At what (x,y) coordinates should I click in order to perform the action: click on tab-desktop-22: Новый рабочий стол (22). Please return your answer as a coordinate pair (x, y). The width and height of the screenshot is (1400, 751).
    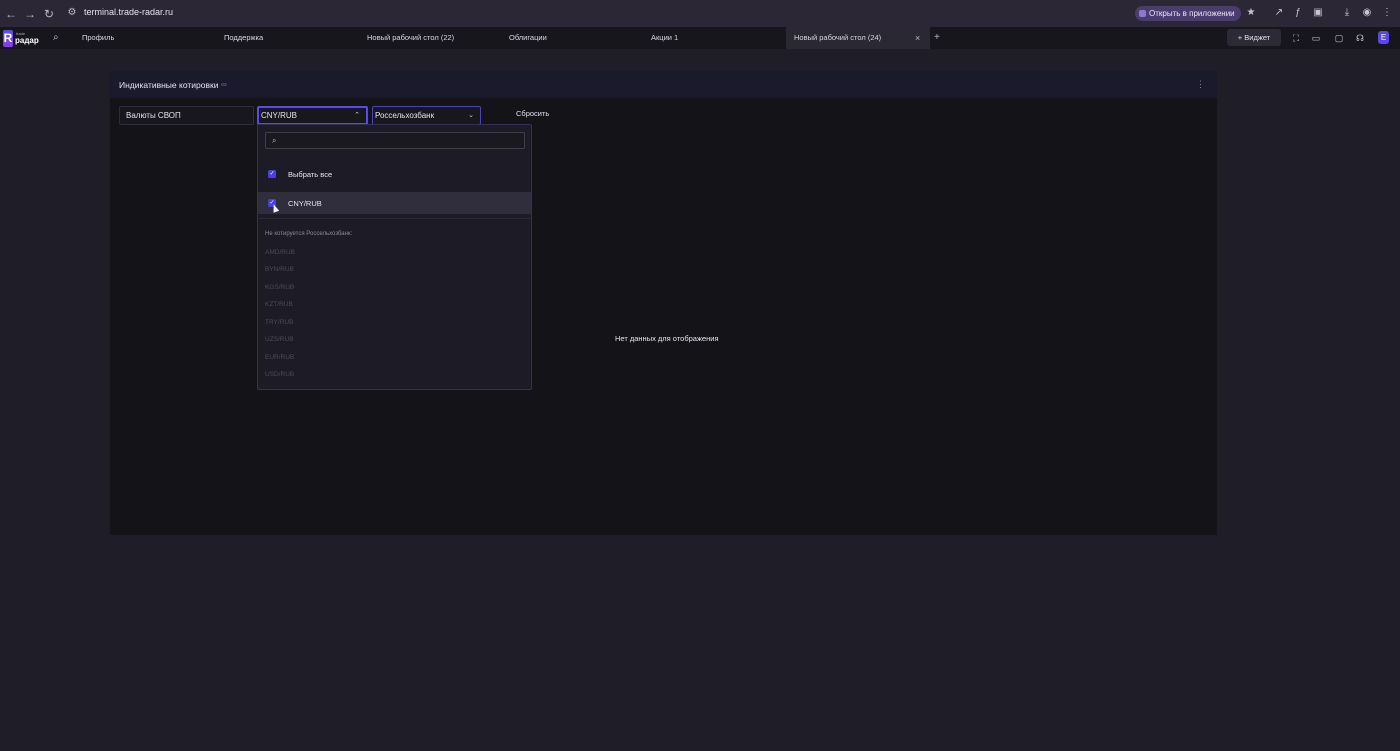
    Looking at the image, I should click on (410, 38).